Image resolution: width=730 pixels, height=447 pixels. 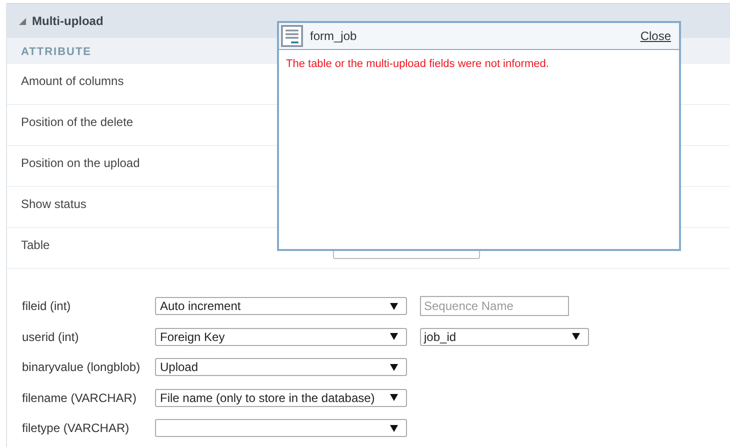 What do you see at coordinates (35, 245) in the screenshot?
I see `attribute-label: Table` at bounding box center [35, 245].